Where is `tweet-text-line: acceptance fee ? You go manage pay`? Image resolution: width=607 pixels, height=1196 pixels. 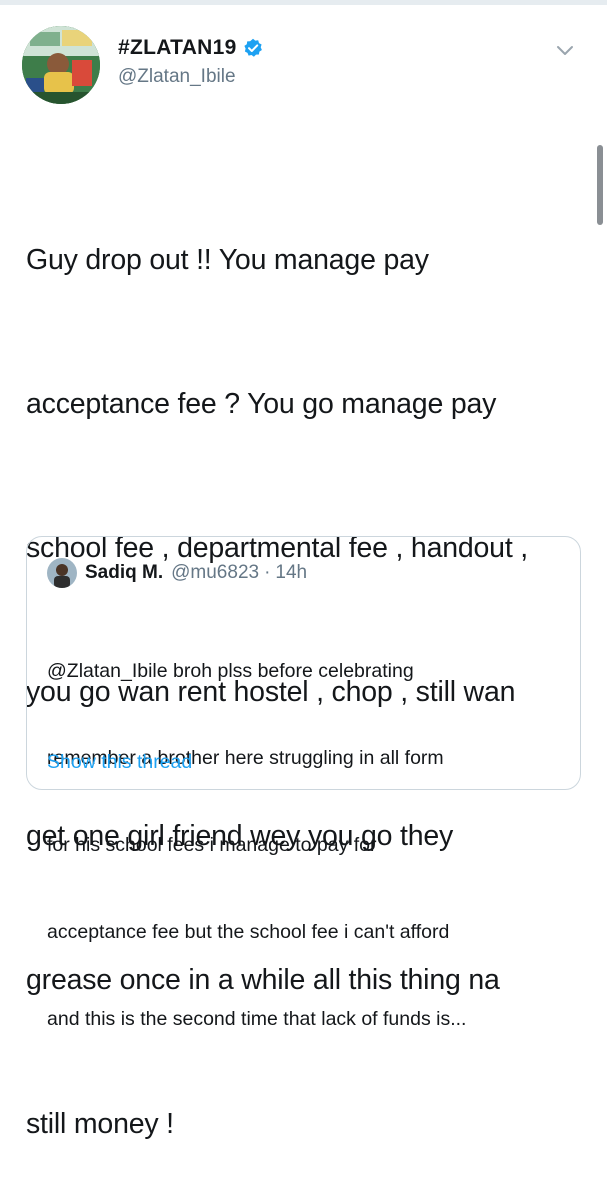 tweet-text-line: acceptance fee ? You go manage pay is located at coordinates (261, 404).